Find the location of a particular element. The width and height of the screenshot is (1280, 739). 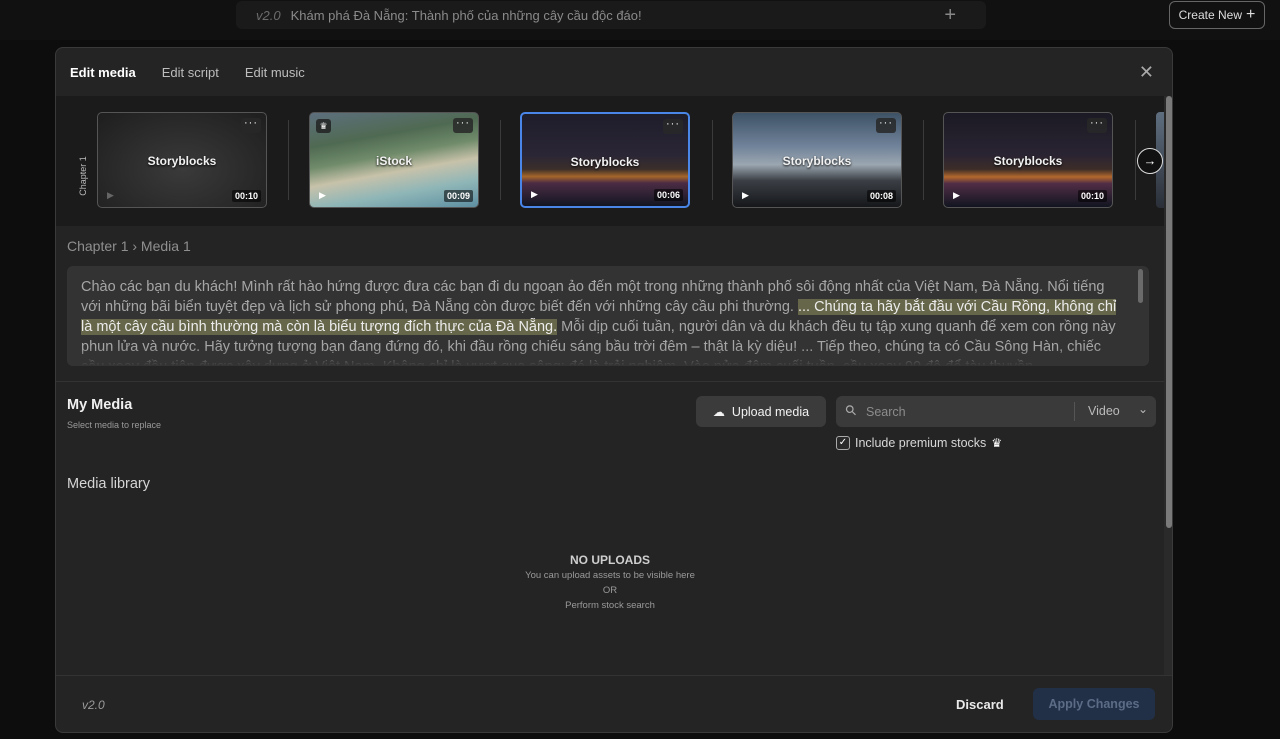

tab-edit-media: Edit media is located at coordinates (103, 72).